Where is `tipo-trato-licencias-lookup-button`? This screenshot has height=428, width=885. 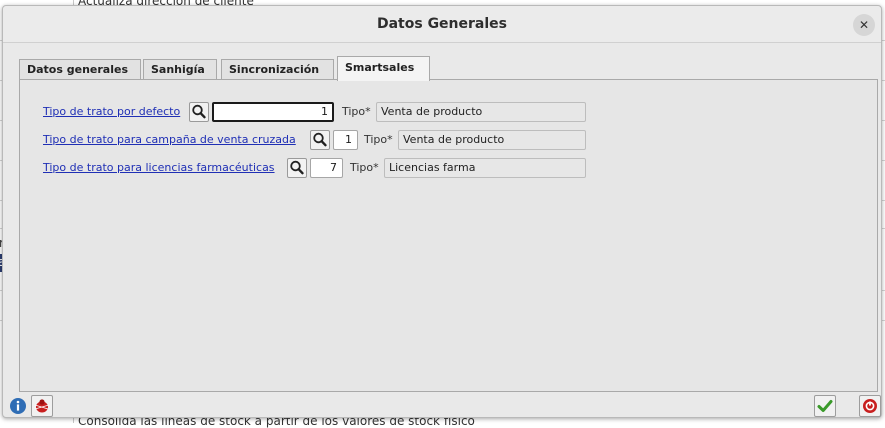
tipo-trato-licencias-lookup-button is located at coordinates (297, 168).